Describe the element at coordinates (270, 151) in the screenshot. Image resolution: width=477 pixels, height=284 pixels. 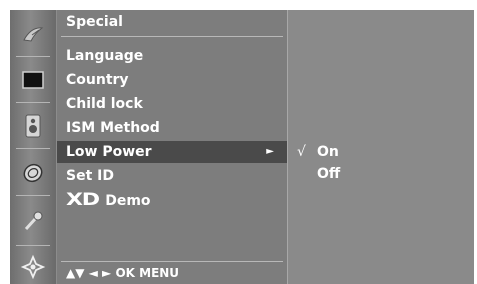
I see `submenu-arrow-icon: ►` at that location.